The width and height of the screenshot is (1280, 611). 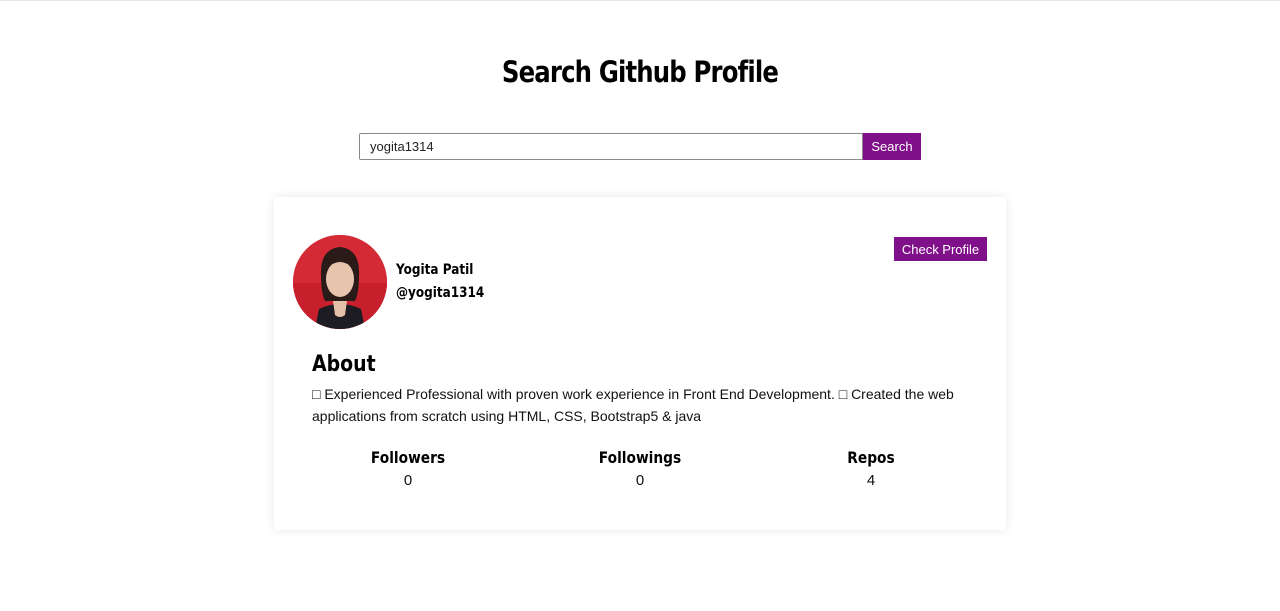 What do you see at coordinates (408, 457) in the screenshot?
I see `stat-label: Followers` at bounding box center [408, 457].